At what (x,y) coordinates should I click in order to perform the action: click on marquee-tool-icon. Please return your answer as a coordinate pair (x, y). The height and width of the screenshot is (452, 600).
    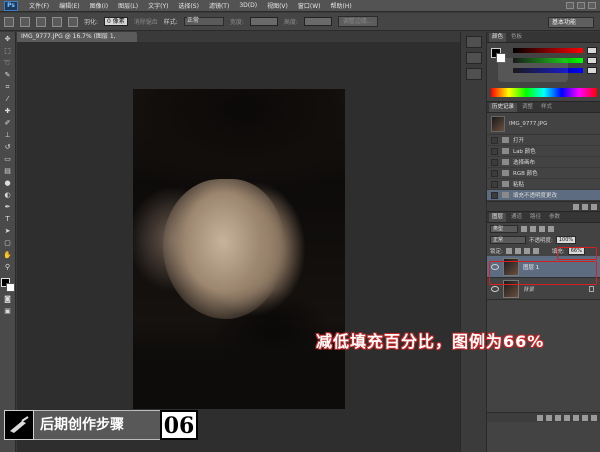
    Looking at the image, I should click on (9, 21).